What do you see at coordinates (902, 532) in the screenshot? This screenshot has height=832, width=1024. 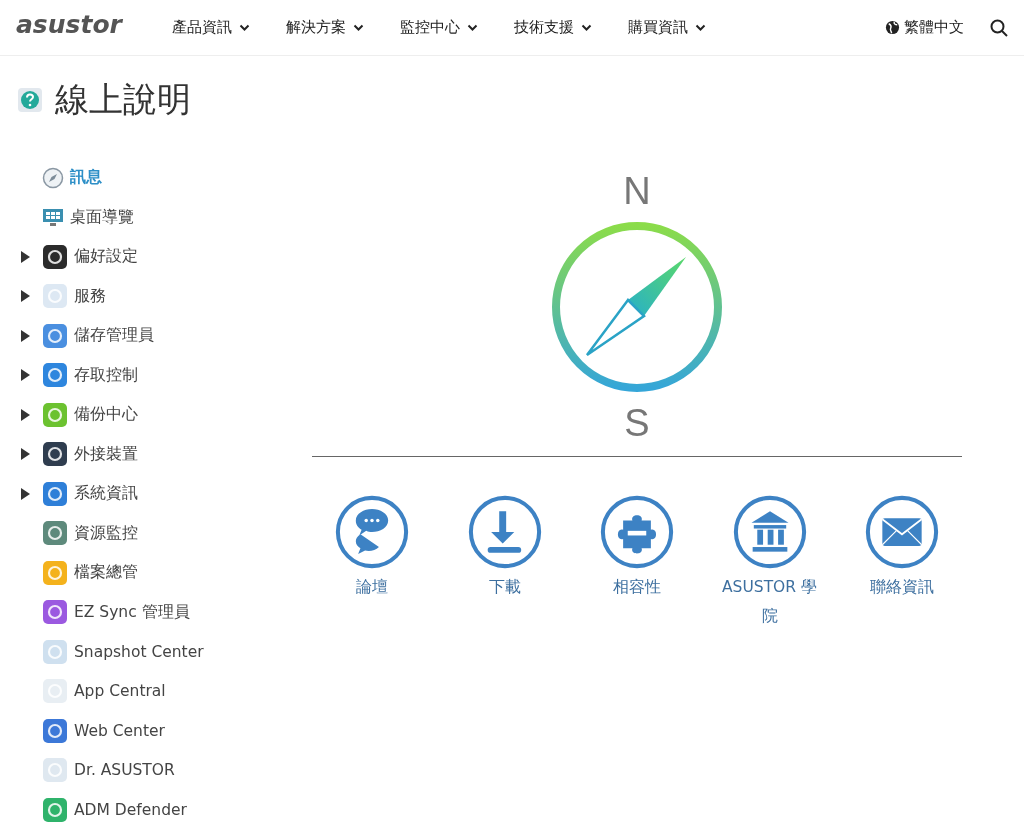 I see `envelope-icon` at bounding box center [902, 532].